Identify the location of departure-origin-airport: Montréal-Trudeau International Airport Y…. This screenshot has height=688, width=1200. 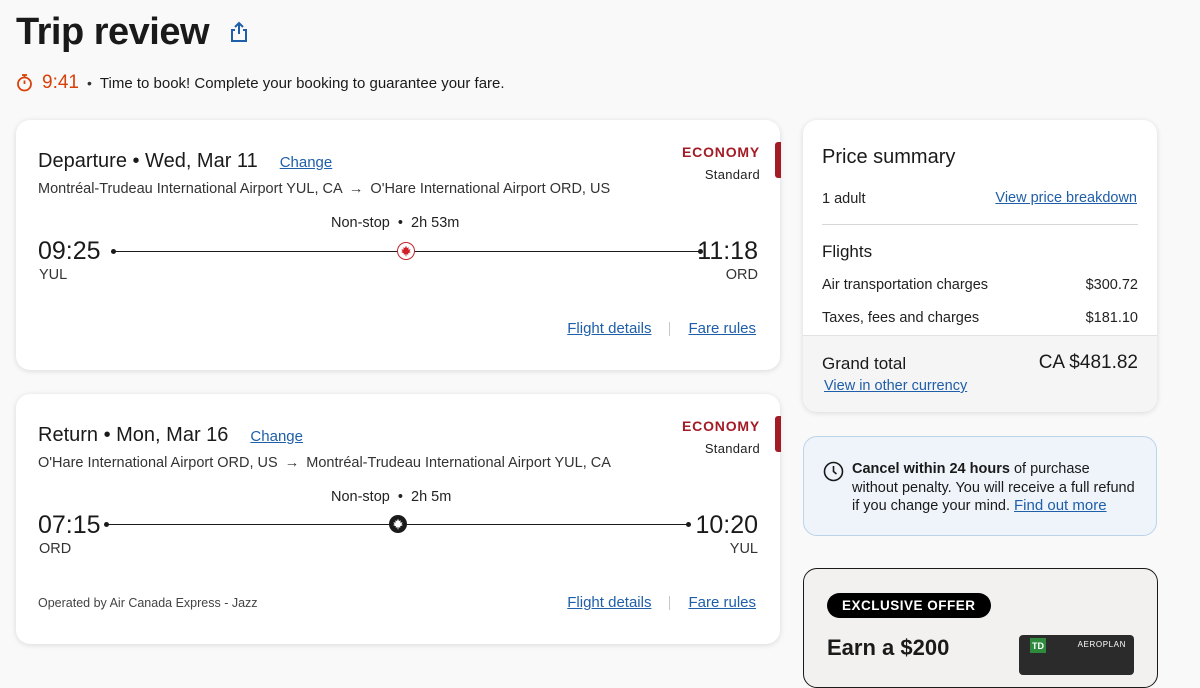
(190, 189).